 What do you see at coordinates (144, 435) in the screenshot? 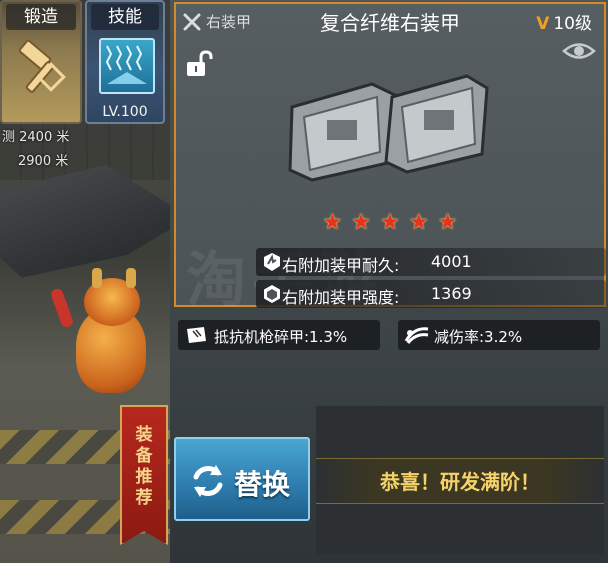
I see `recommend-char: 装` at bounding box center [144, 435].